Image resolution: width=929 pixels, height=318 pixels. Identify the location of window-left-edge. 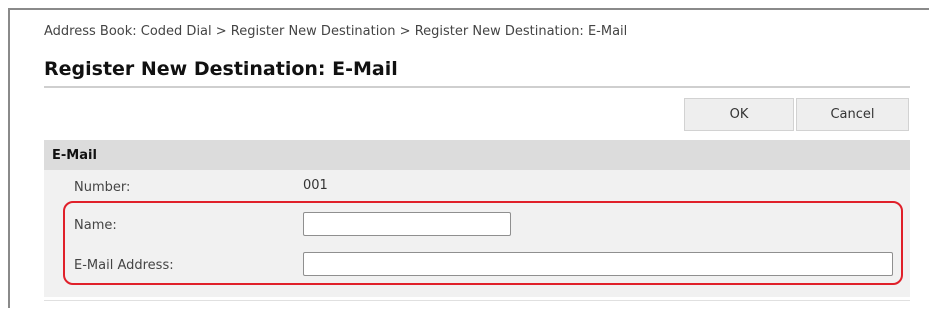
(9, 158).